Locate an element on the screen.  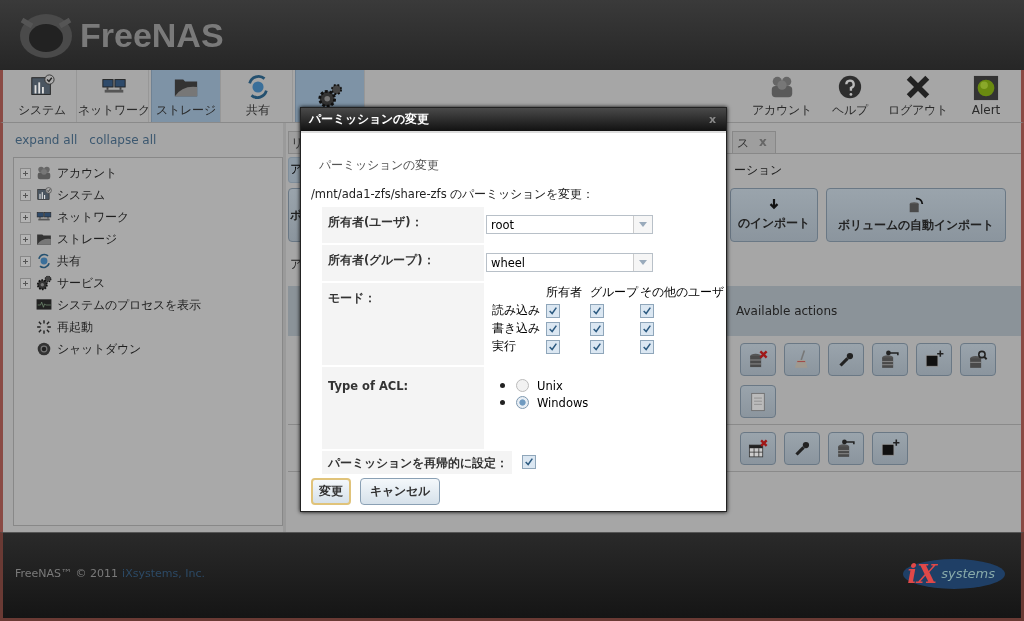
monitor-wave-icon is located at coordinates (44, 305).